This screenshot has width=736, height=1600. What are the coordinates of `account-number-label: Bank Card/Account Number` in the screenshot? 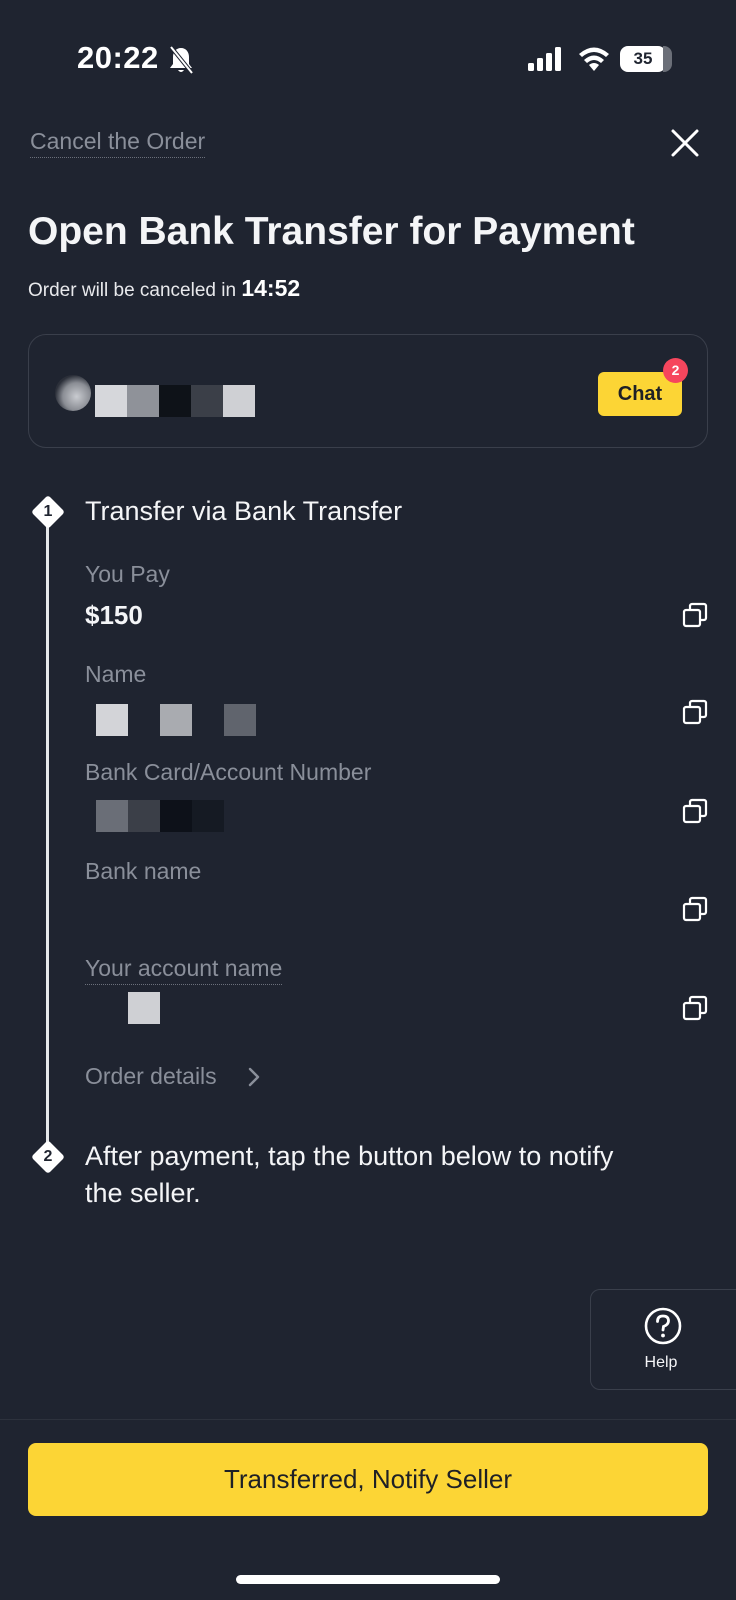 It's located at (228, 772).